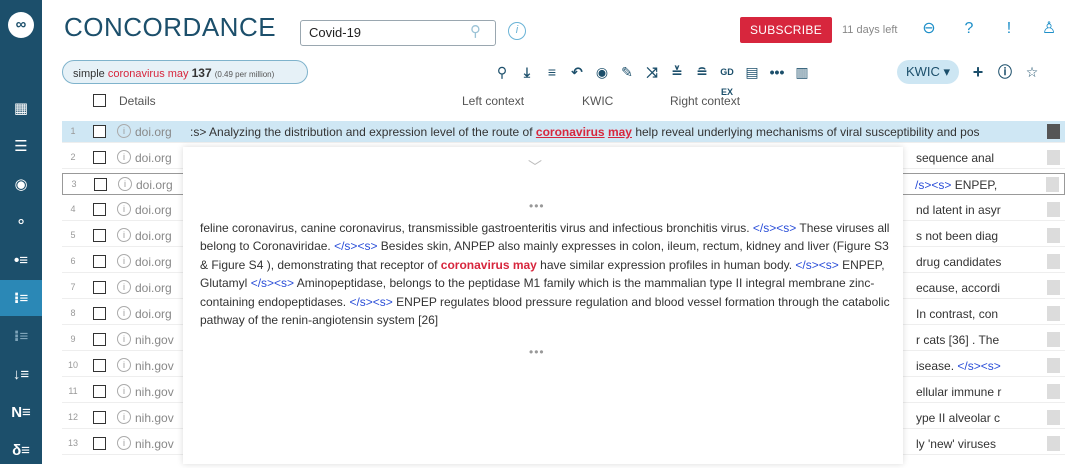 The width and height of the screenshot is (1077, 468). Describe the element at coordinates (21, 336) in the screenshot. I see `concordance-parallel-icon: ⁝≡` at that location.